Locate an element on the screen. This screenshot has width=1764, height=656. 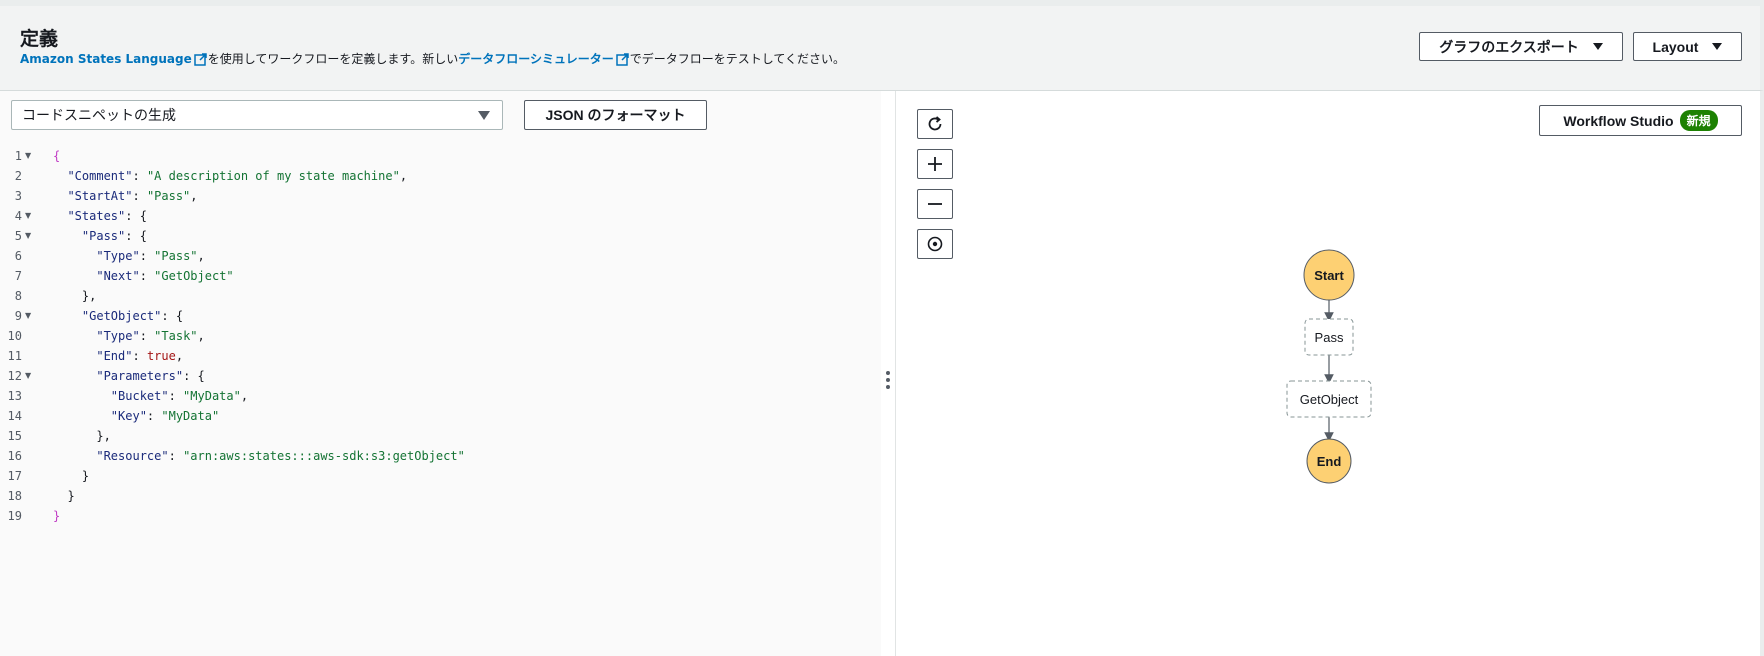
pass-node: Pass is located at coordinates (1329, 337).